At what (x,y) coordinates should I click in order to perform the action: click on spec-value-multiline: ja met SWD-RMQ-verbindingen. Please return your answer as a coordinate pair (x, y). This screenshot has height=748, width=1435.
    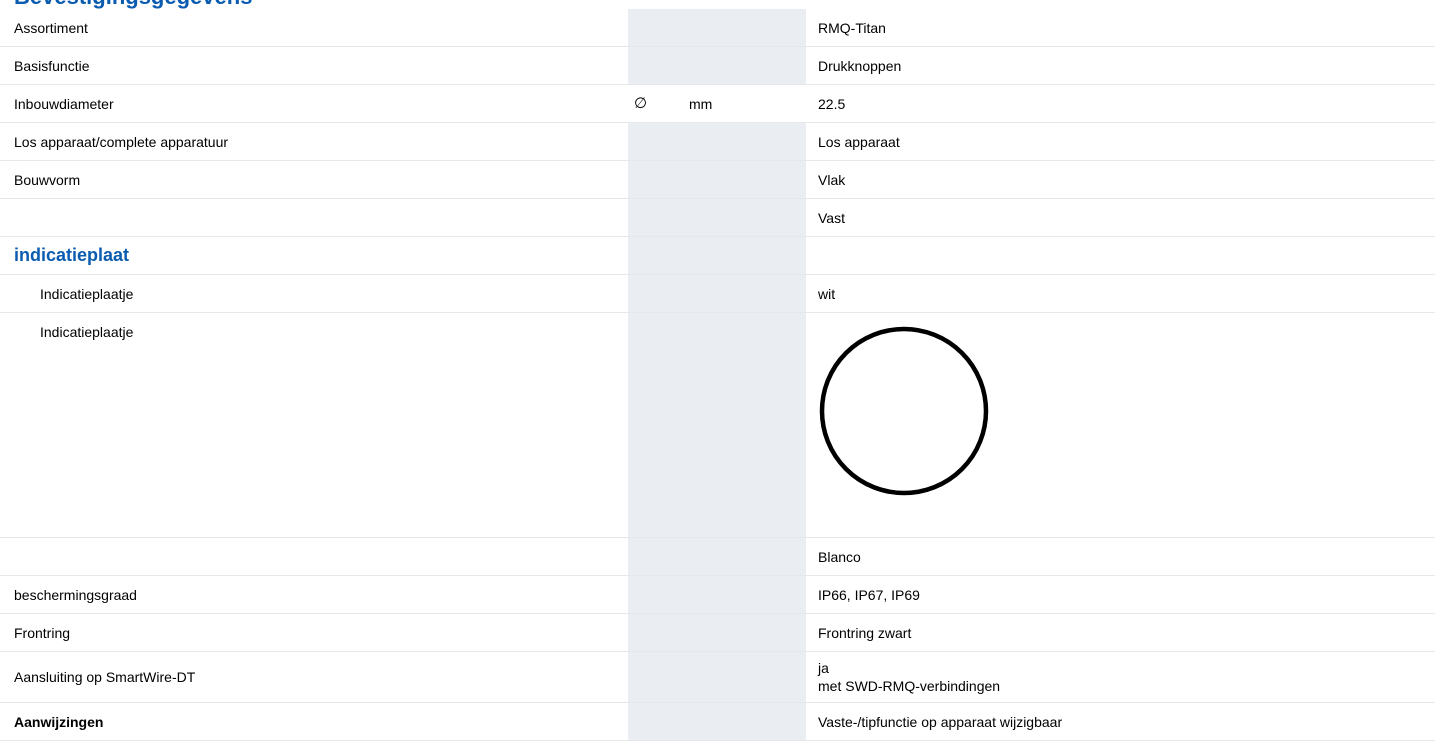
    Looking at the image, I should click on (1120, 677).